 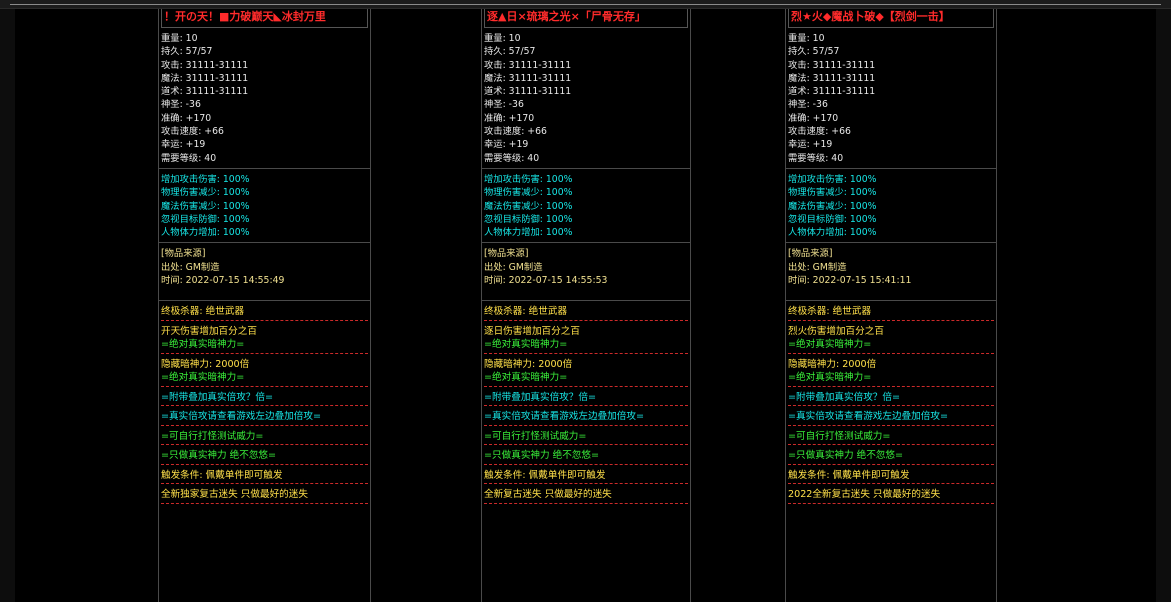 I want to click on effect-line: 2022全新复古迷失 只做最好的迷失, so click(x=891, y=494).